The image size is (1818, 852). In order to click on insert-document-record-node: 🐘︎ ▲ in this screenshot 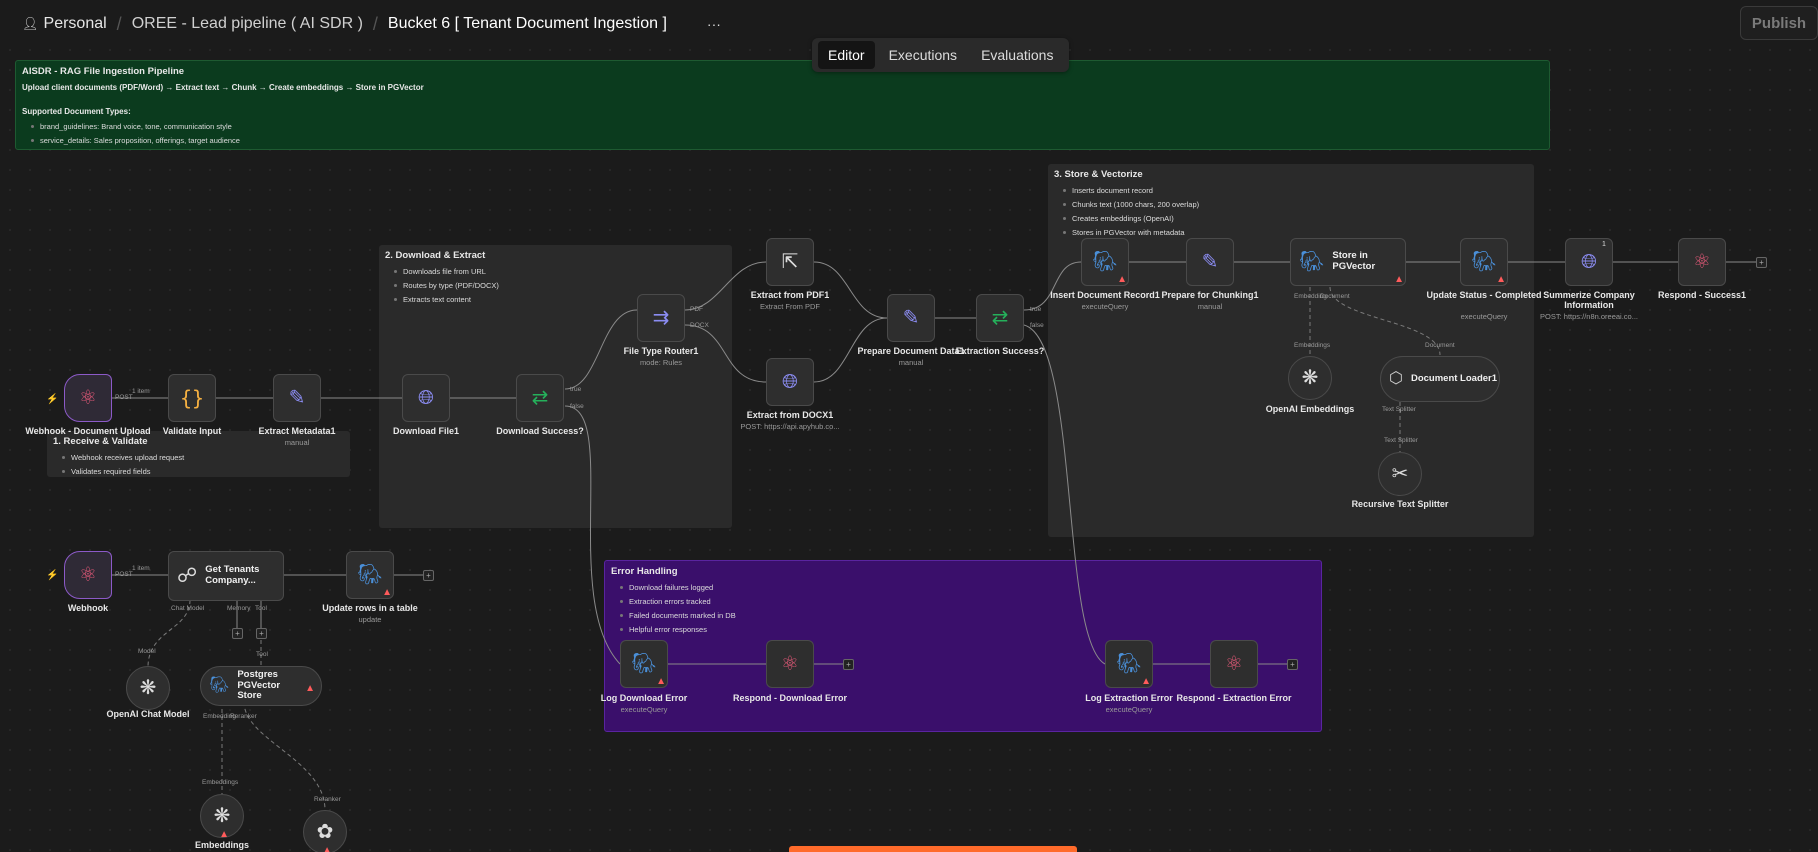, I will do `click(1105, 262)`.